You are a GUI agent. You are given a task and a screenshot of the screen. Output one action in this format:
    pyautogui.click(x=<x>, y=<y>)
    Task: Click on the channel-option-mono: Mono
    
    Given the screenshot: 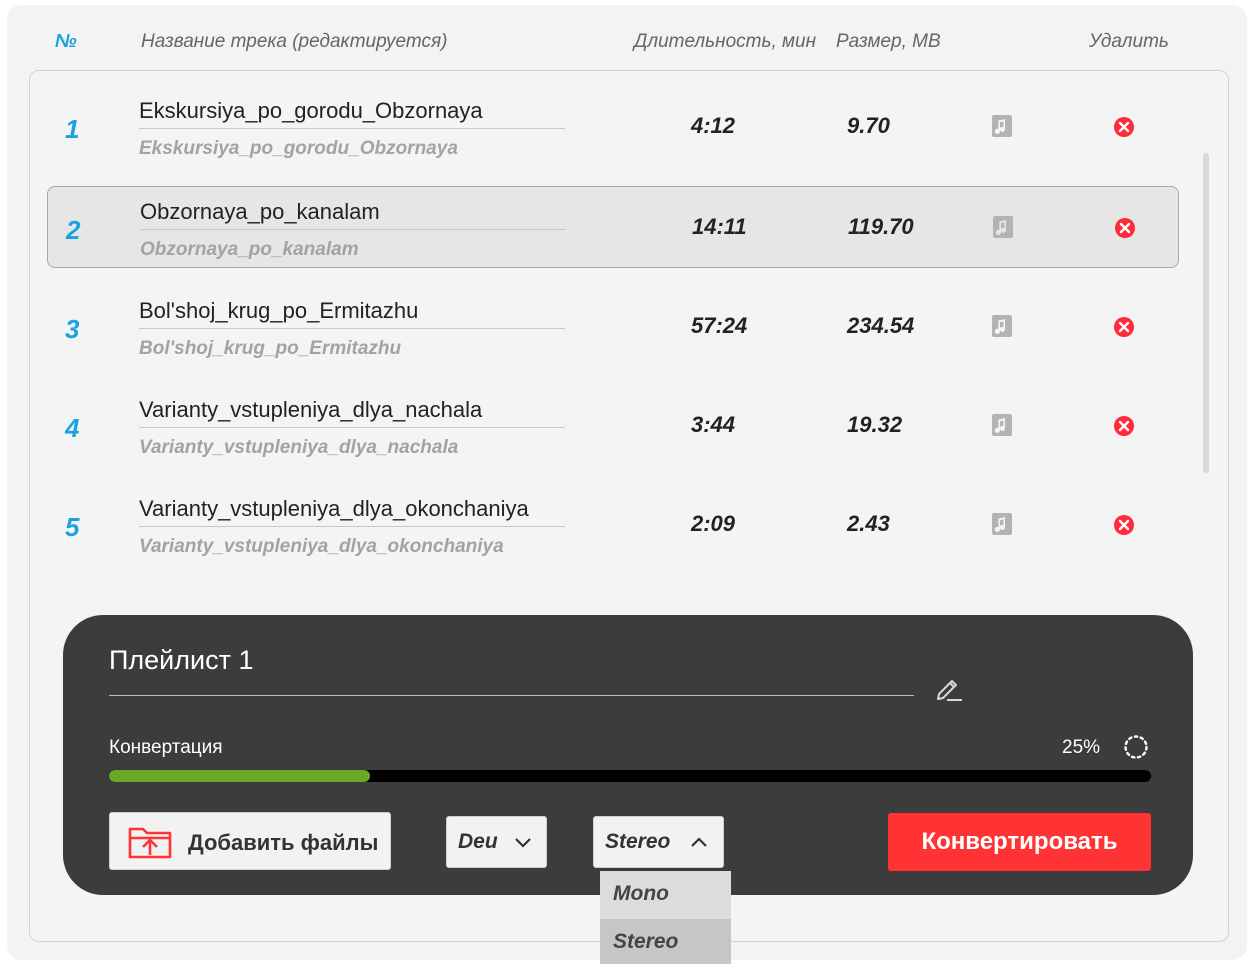 What is the action you would take?
    pyautogui.click(x=665, y=895)
    